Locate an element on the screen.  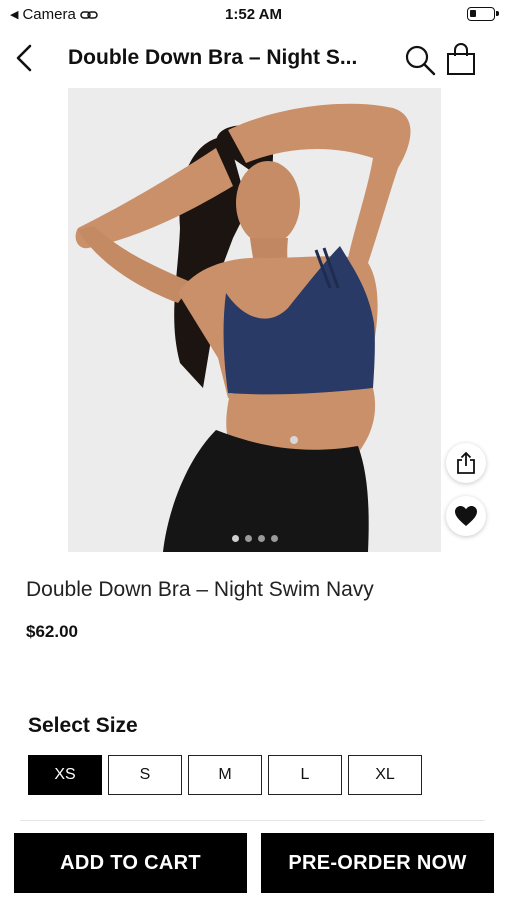
size-heading: Select Size is located at coordinates (83, 725).